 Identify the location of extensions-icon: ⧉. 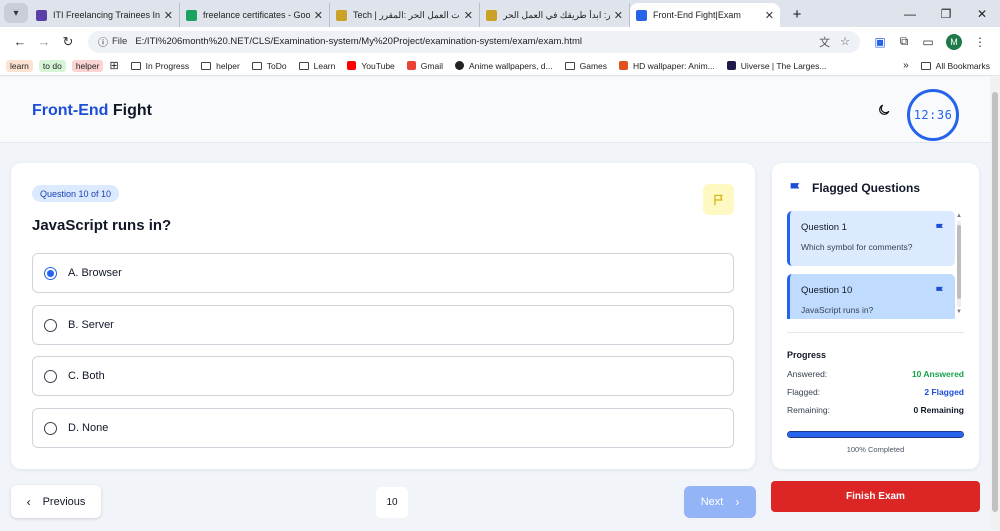
(904, 41).